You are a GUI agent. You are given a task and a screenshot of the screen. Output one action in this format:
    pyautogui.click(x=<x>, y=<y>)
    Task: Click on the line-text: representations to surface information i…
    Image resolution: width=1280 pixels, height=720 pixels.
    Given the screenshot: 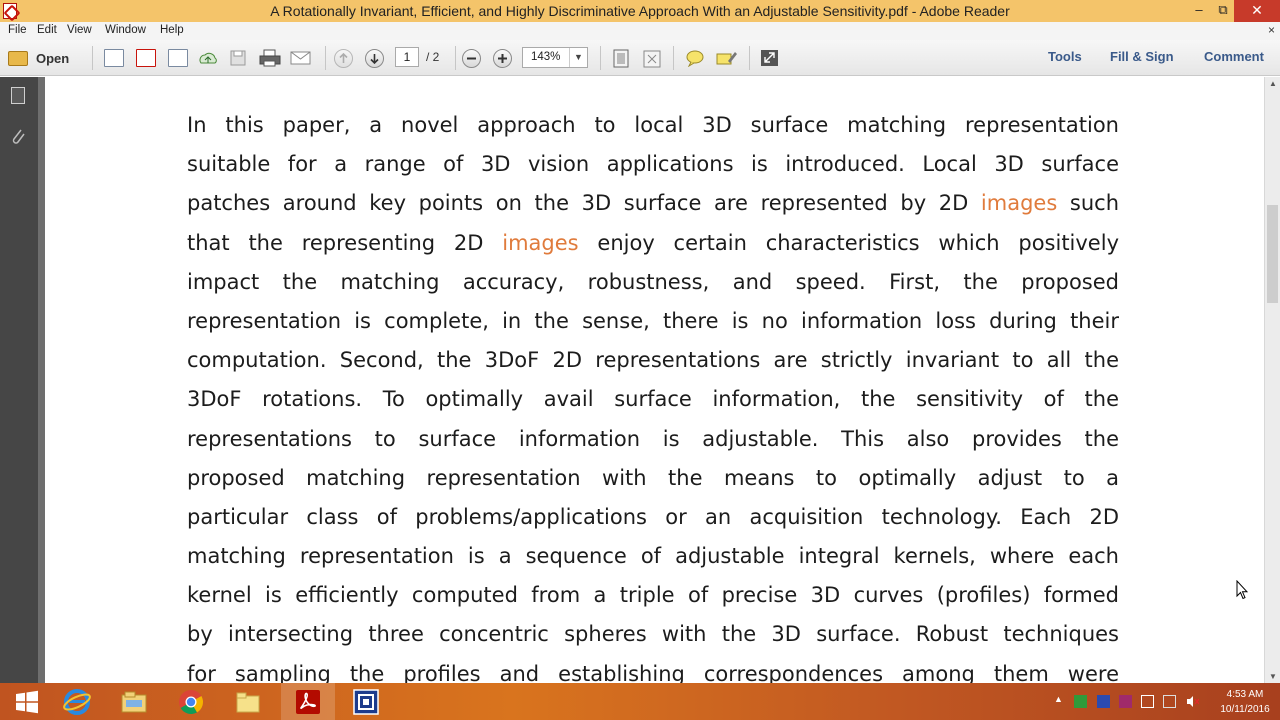 What is the action you would take?
    pyautogui.click(x=653, y=438)
    